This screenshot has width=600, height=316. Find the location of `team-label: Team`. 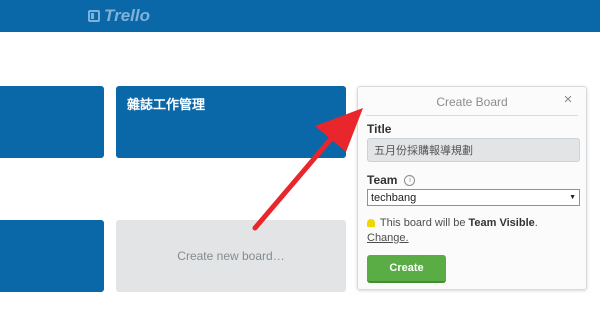

team-label: Team is located at coordinates (382, 180).